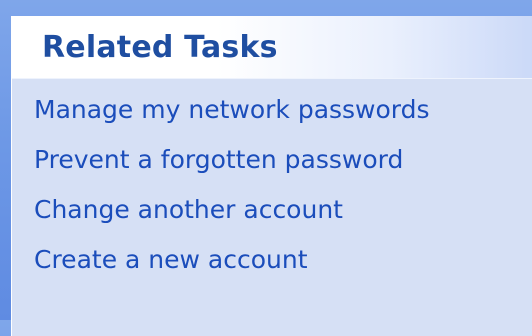 This screenshot has height=336, width=532. What do you see at coordinates (160, 47) in the screenshot?
I see `related-tasks-title: Related Tasks` at bounding box center [160, 47].